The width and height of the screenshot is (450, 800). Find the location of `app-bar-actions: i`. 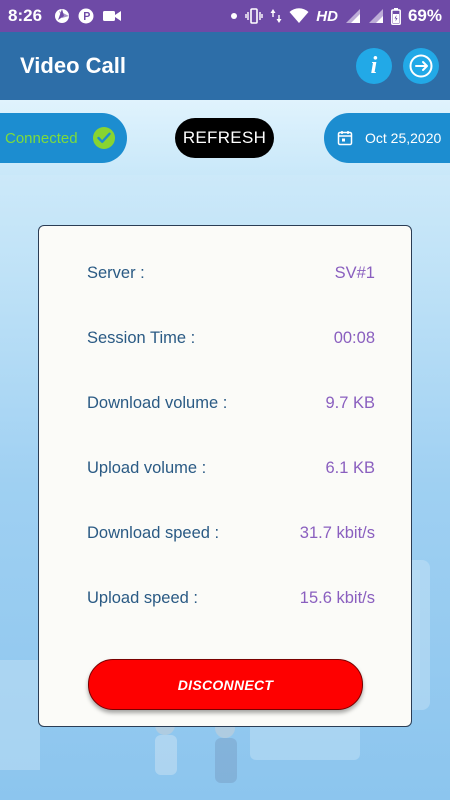

app-bar-actions: i is located at coordinates (397, 66).